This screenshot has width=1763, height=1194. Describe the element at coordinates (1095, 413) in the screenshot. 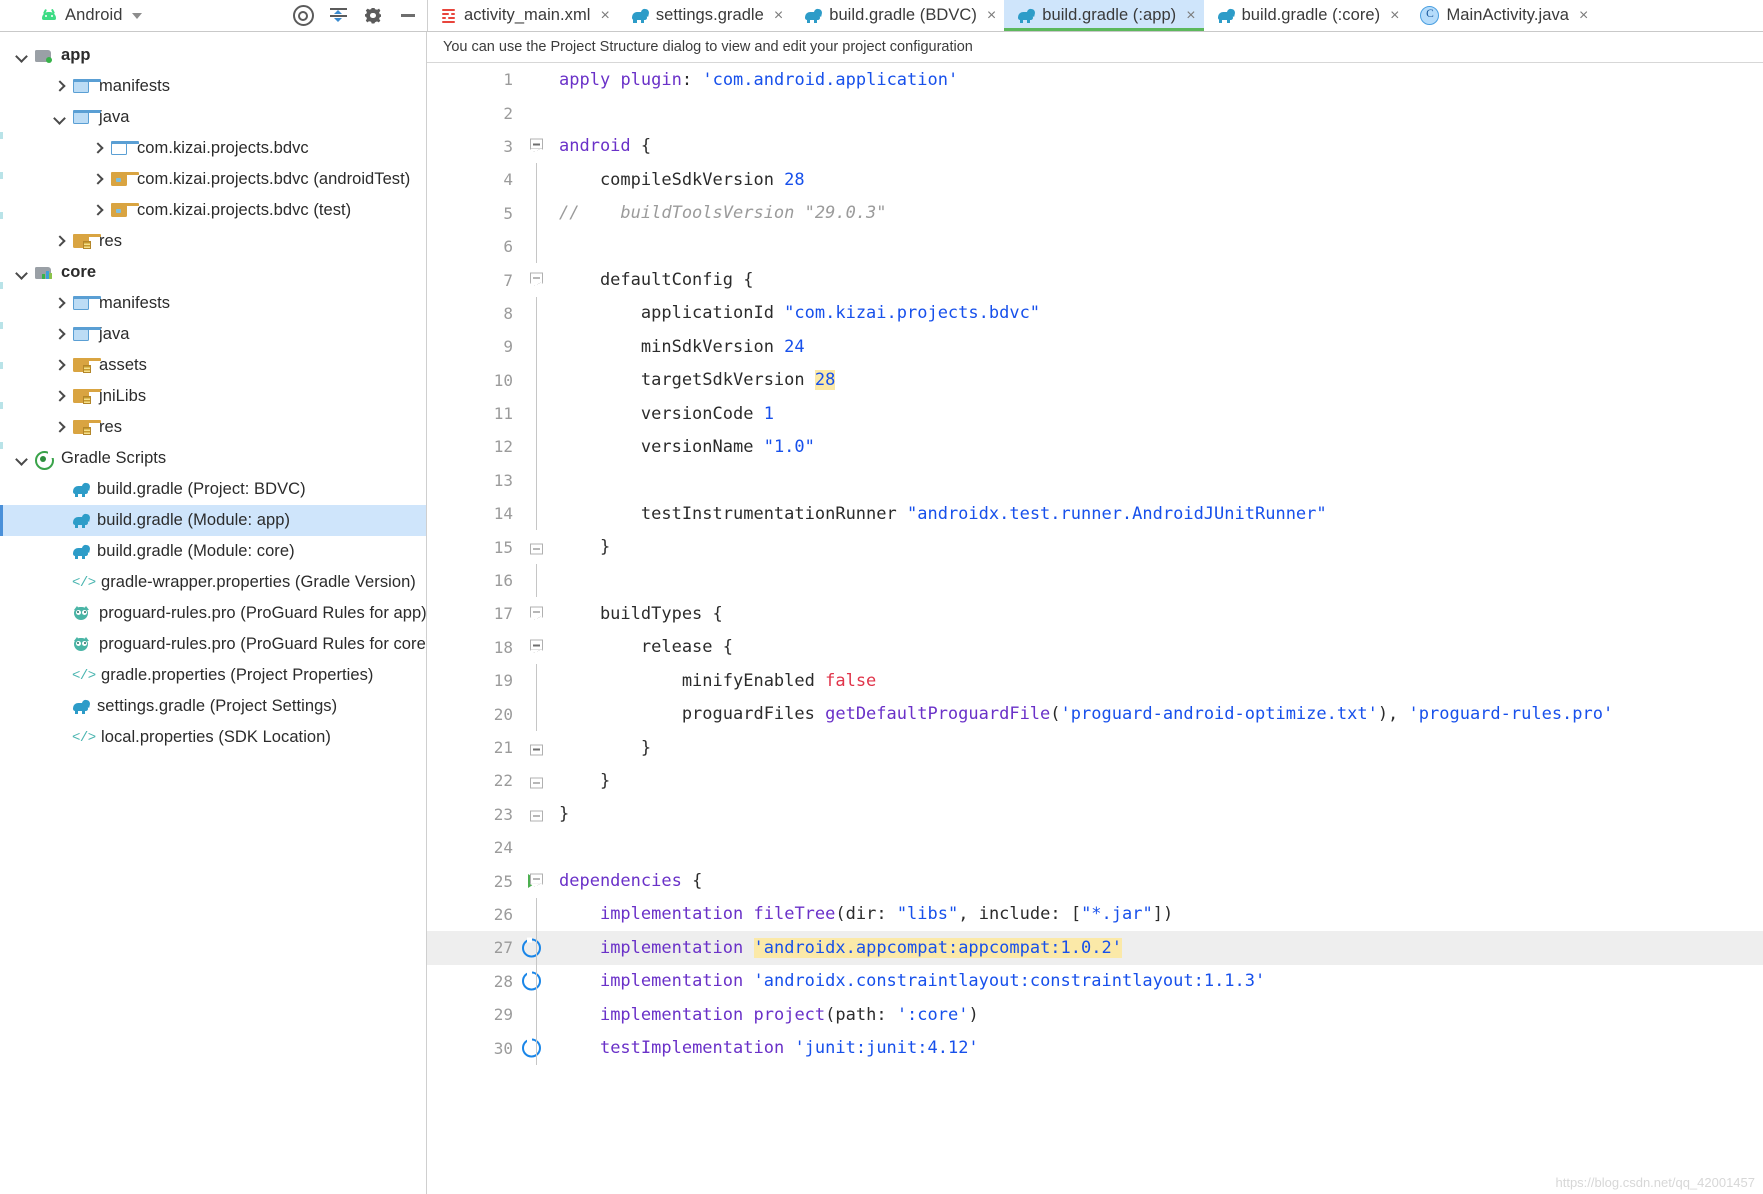

I see `code-line: 11 versionCode 1` at that location.